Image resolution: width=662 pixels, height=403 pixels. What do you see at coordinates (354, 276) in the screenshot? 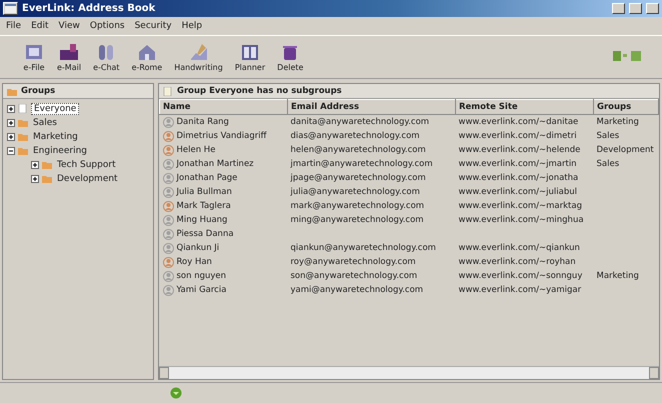
I see `table-cell: son@anywaretechnology.com` at bounding box center [354, 276].